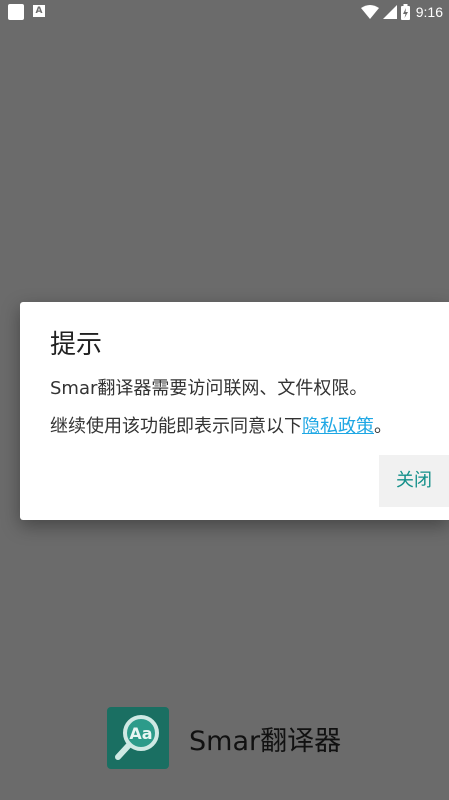 This screenshot has height=800, width=449. What do you see at coordinates (429, 12) in the screenshot?
I see `status-time: 9:16` at bounding box center [429, 12].